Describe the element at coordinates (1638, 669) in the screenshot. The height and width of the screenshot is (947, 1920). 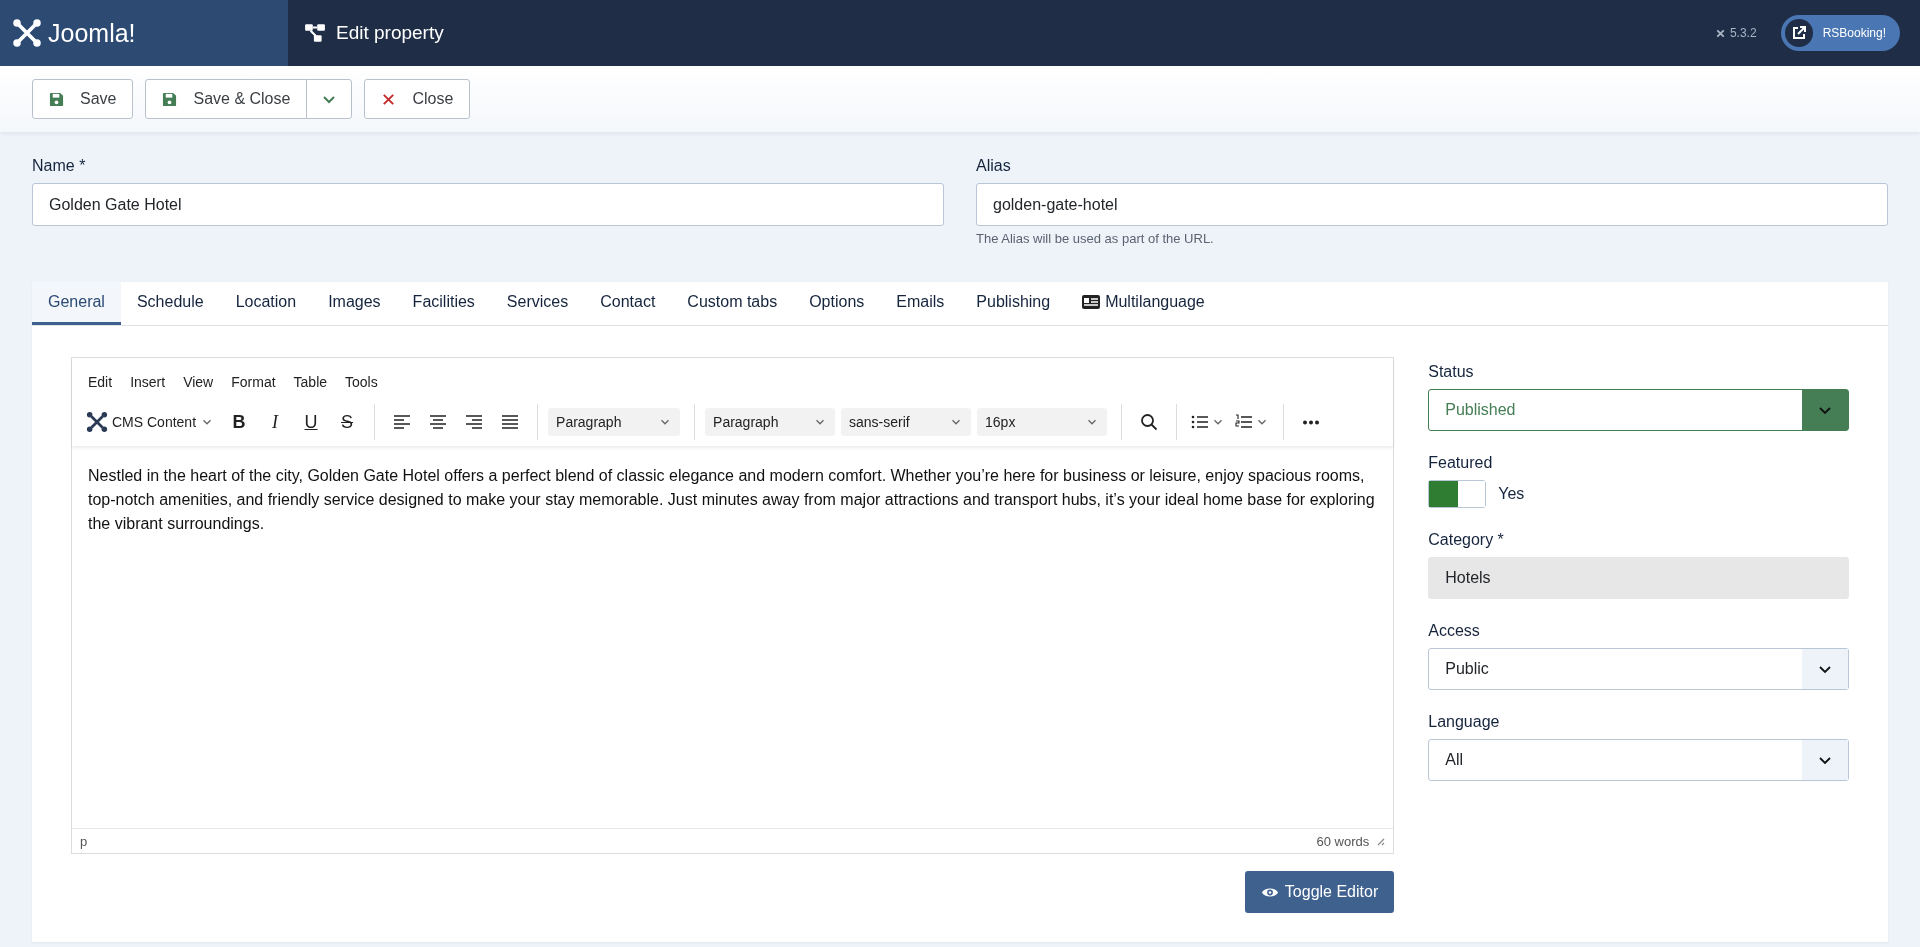
I see `dropdown-select: Public` at that location.